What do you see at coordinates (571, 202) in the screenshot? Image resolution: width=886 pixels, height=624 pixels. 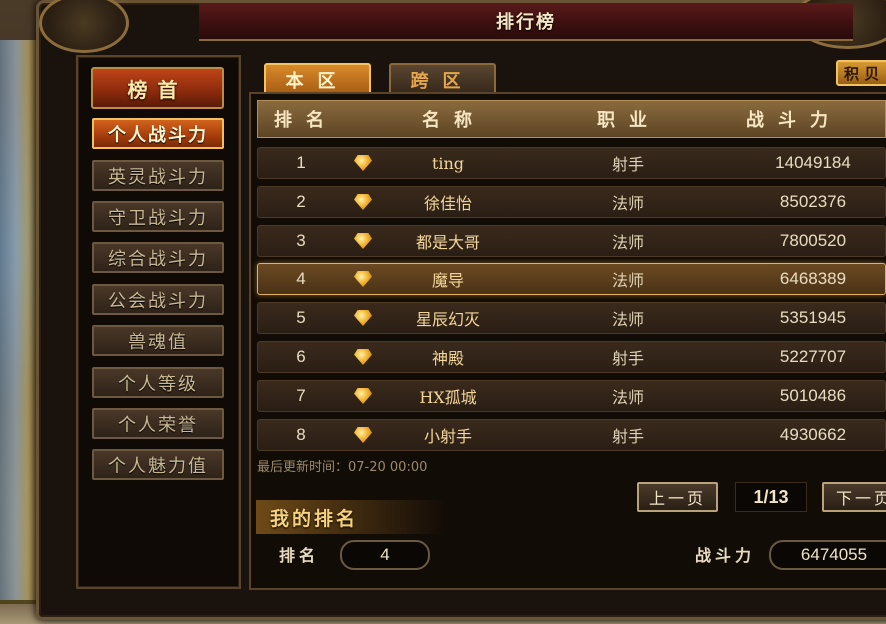 I see `table-row: 2 徐佳怡 法师 8502376` at bounding box center [571, 202].